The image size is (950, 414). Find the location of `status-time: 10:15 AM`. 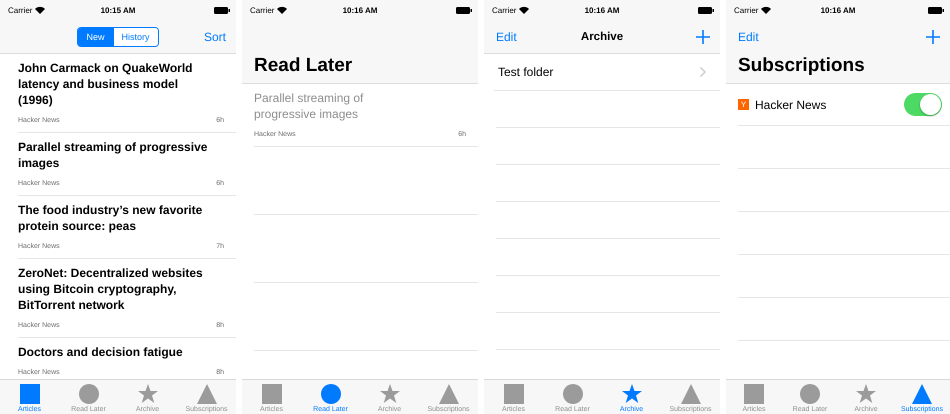

status-time: 10:15 AM is located at coordinates (118, 10).